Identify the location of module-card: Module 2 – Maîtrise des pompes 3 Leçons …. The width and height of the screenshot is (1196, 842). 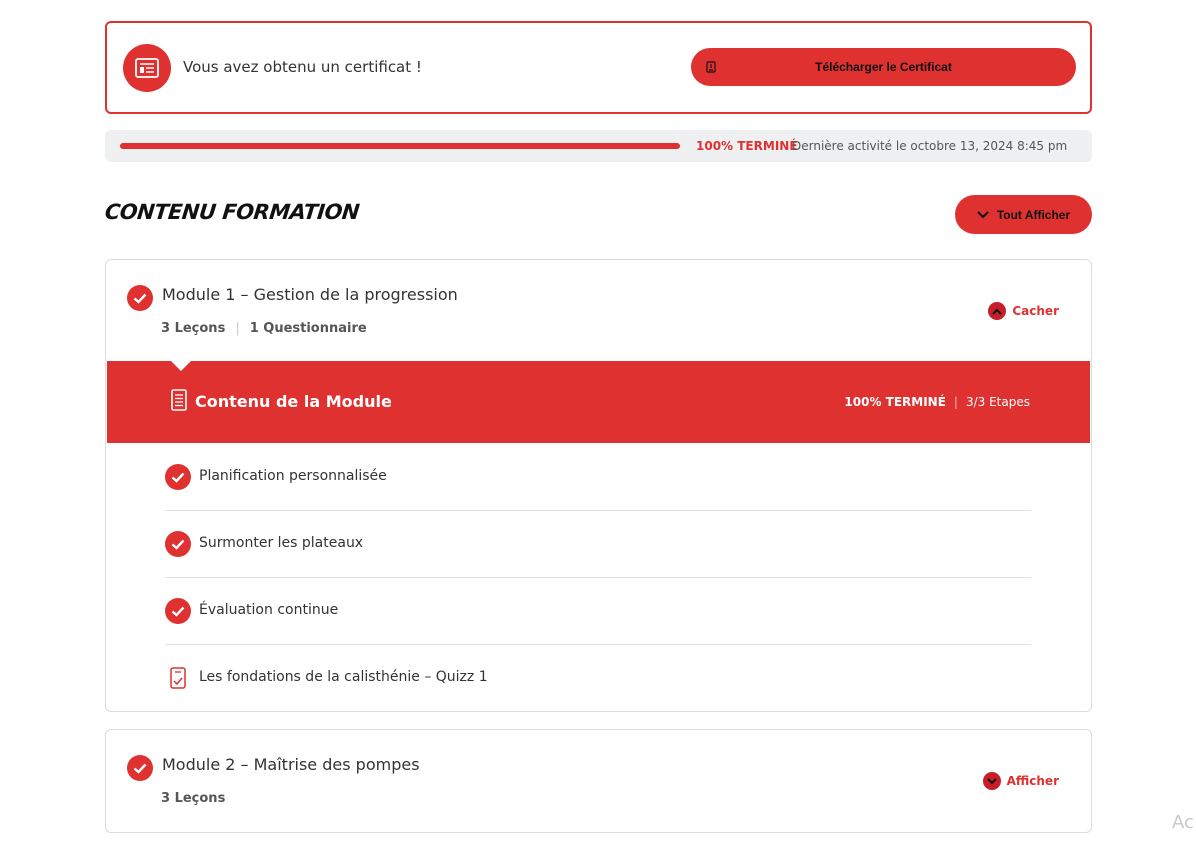
(598, 781).